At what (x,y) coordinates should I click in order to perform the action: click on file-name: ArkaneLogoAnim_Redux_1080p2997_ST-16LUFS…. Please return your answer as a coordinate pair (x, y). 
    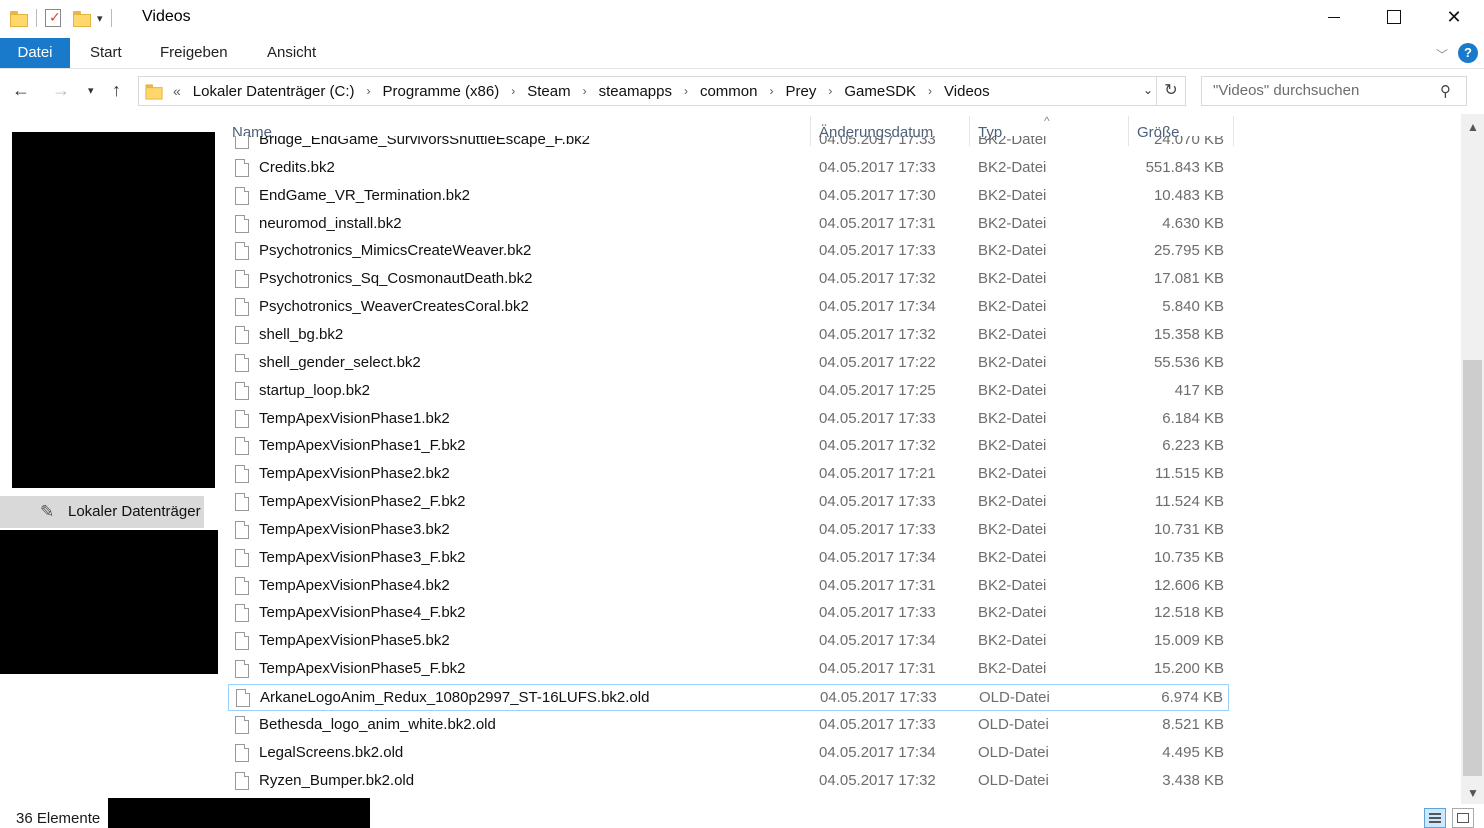
    Looking at the image, I should click on (455, 697).